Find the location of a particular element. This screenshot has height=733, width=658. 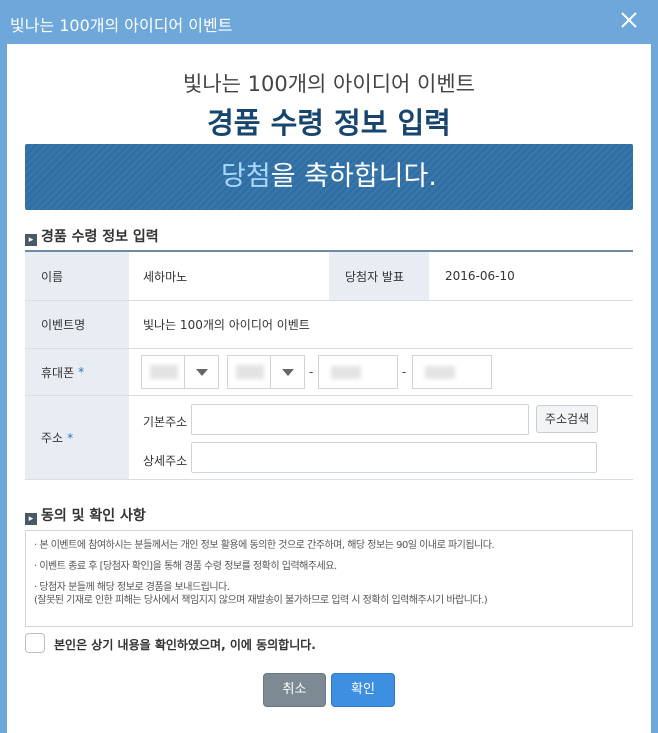

address-search-button: 주소검색 is located at coordinates (567, 419).